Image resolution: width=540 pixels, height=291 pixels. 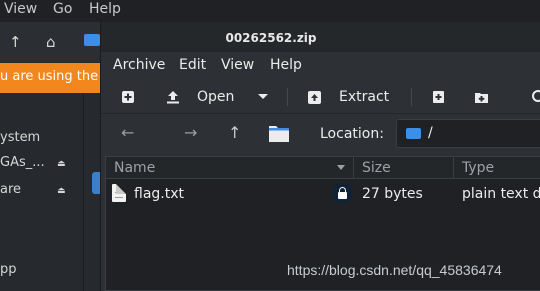 What do you see at coordinates (394, 270) in the screenshot?
I see `watermark-text: https://blog.csdn.net/qq_45836474` at bounding box center [394, 270].